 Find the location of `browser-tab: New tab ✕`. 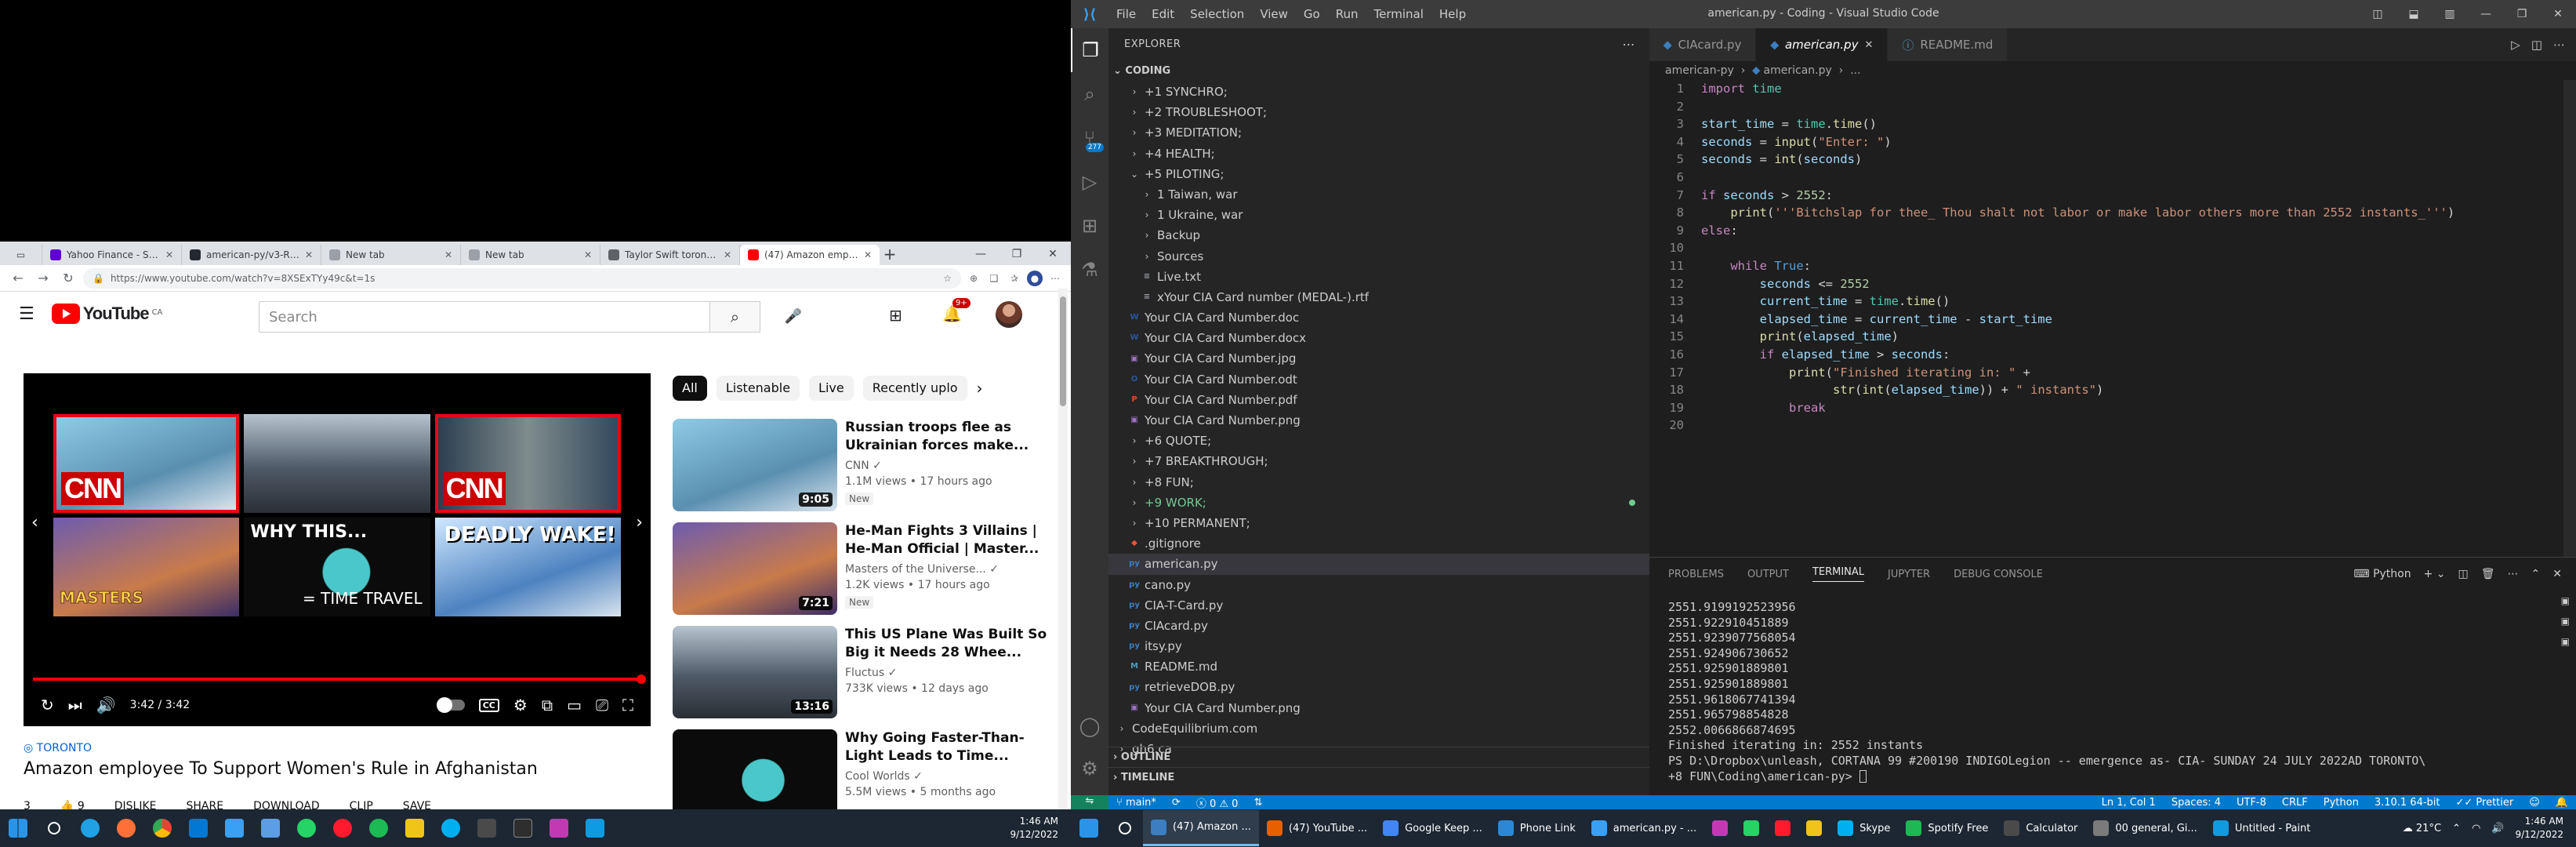

browser-tab: New tab ✕ is located at coordinates (530, 255).